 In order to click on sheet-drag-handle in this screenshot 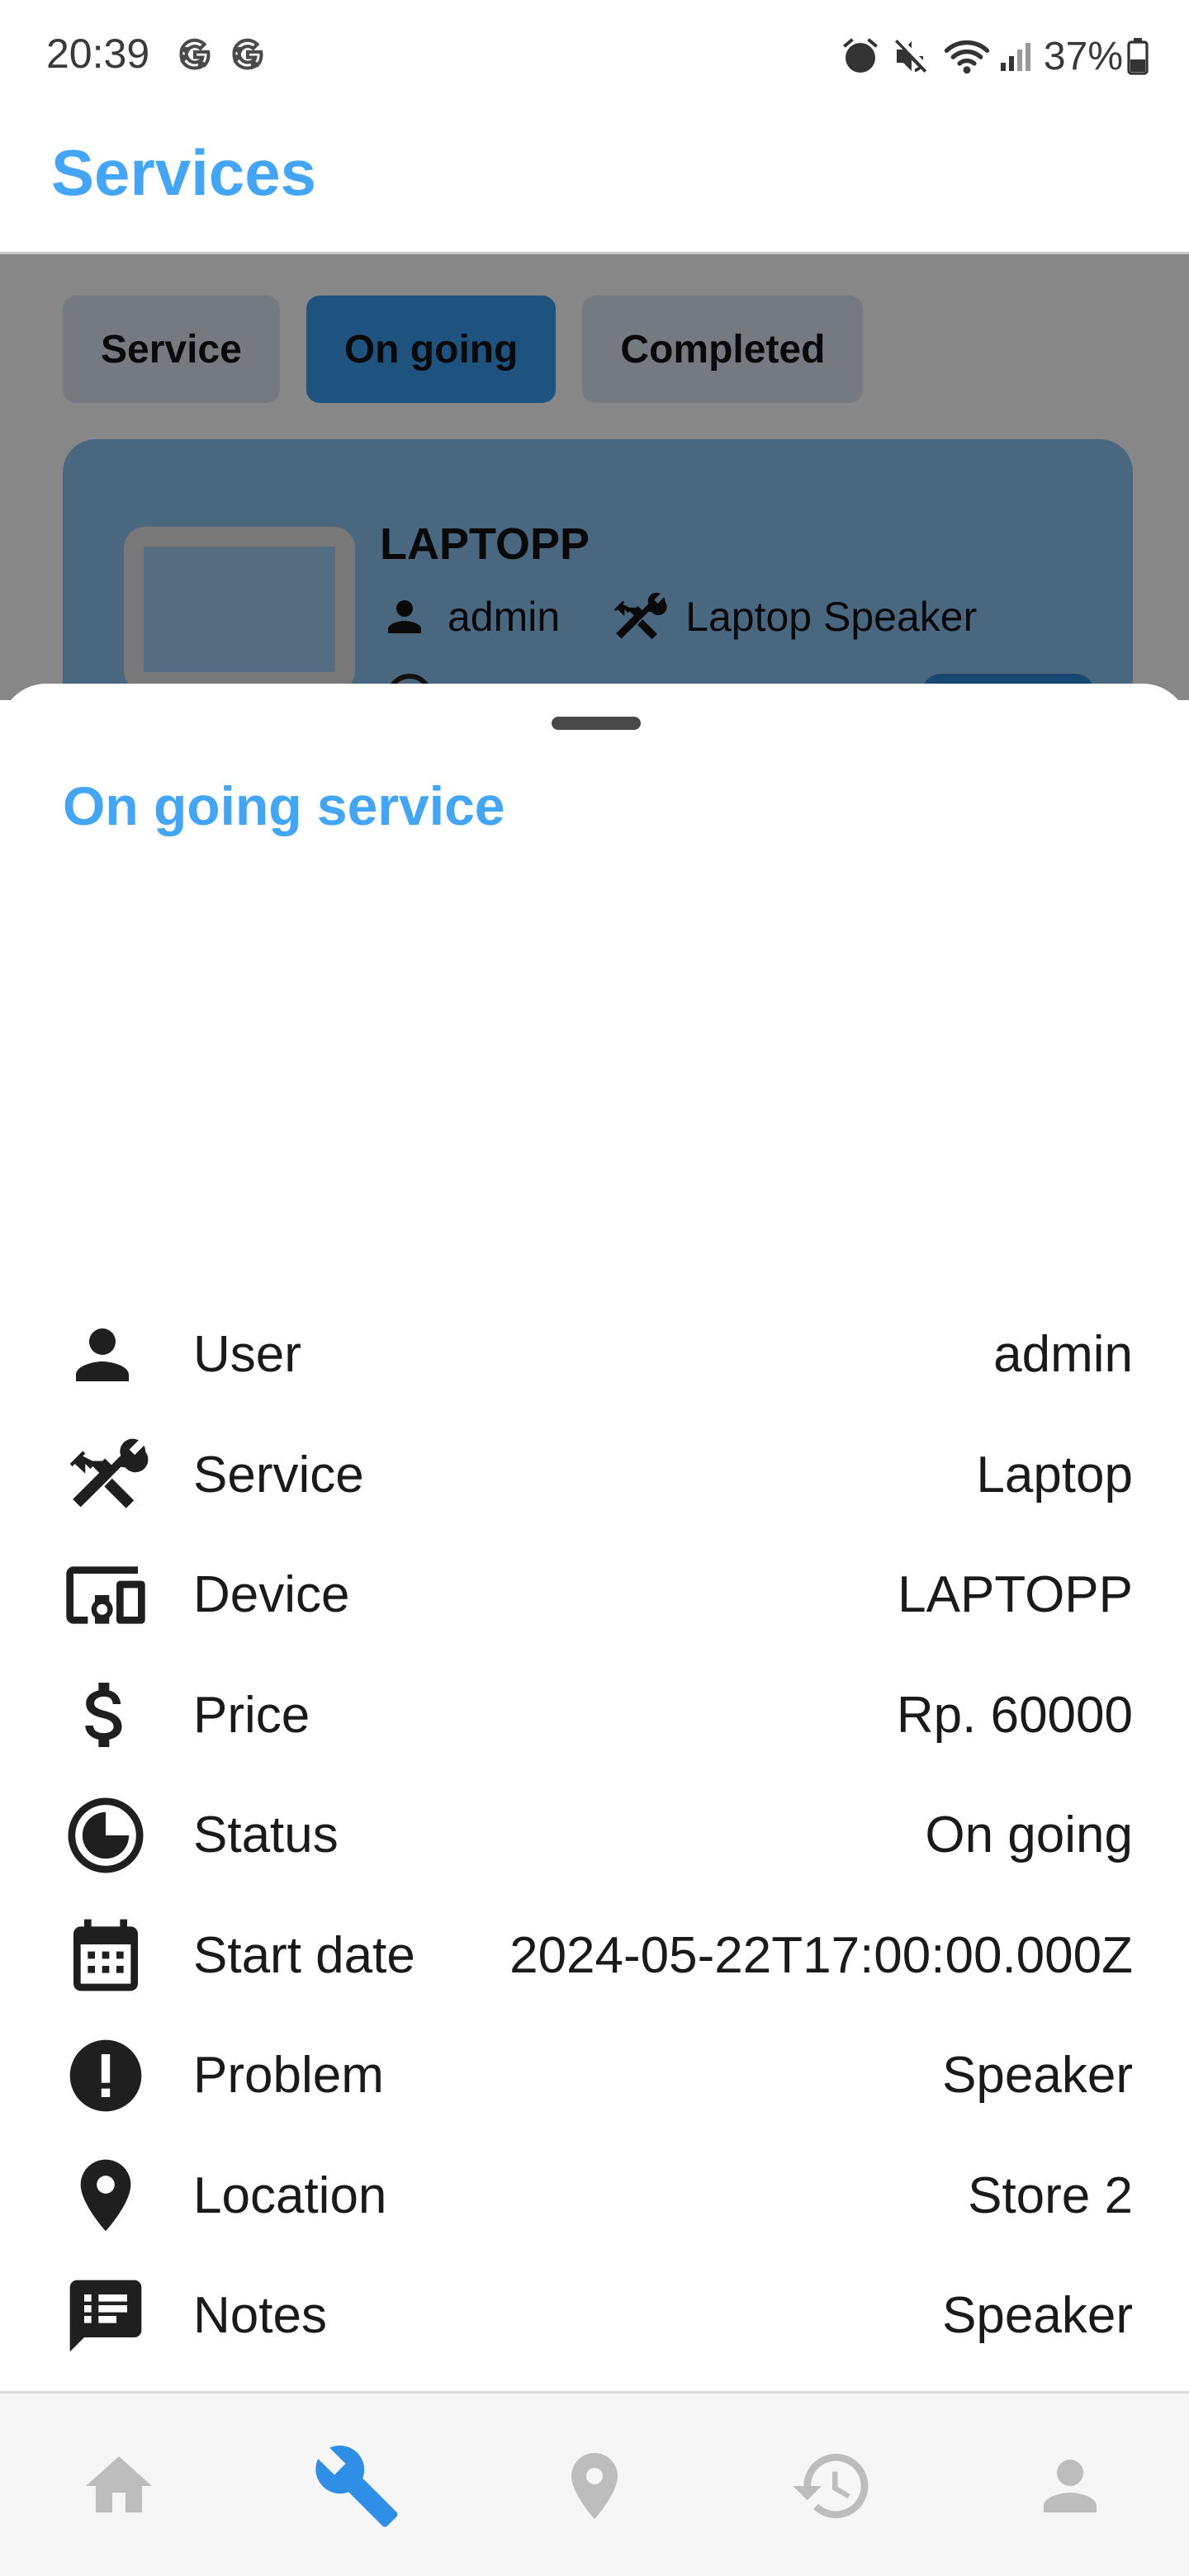, I will do `click(596, 723)`.